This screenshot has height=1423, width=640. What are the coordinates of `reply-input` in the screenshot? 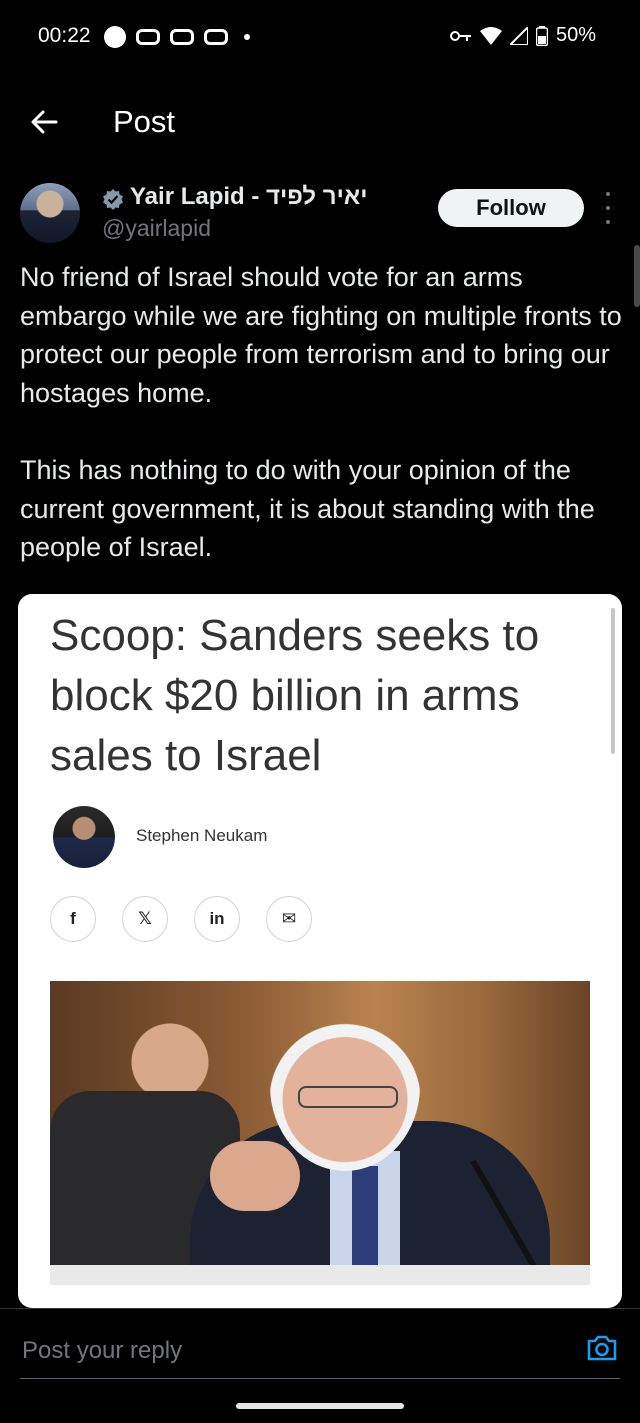 It's located at (292, 1351).